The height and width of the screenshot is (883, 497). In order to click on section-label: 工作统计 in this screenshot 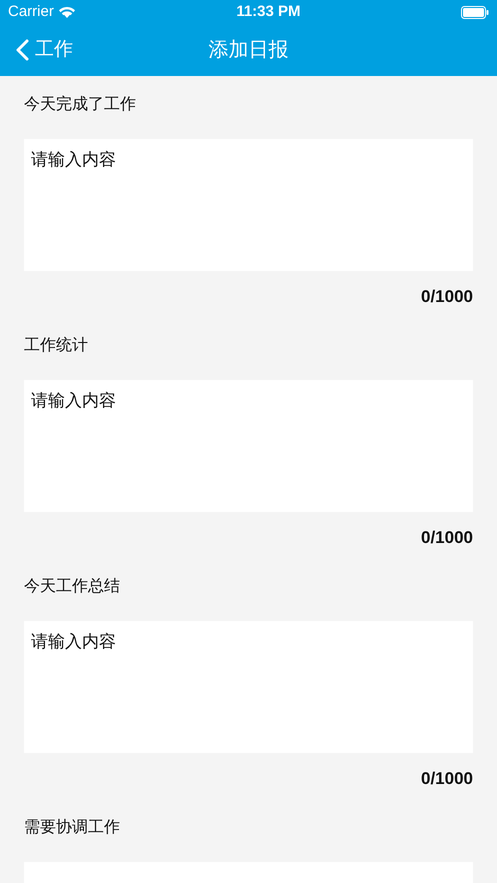, I will do `click(56, 346)`.